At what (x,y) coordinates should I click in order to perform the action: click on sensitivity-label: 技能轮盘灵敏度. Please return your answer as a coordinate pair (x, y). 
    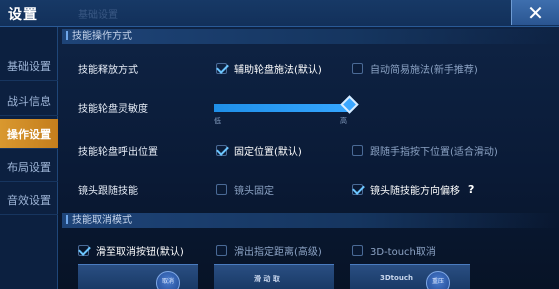
    Looking at the image, I should click on (113, 109).